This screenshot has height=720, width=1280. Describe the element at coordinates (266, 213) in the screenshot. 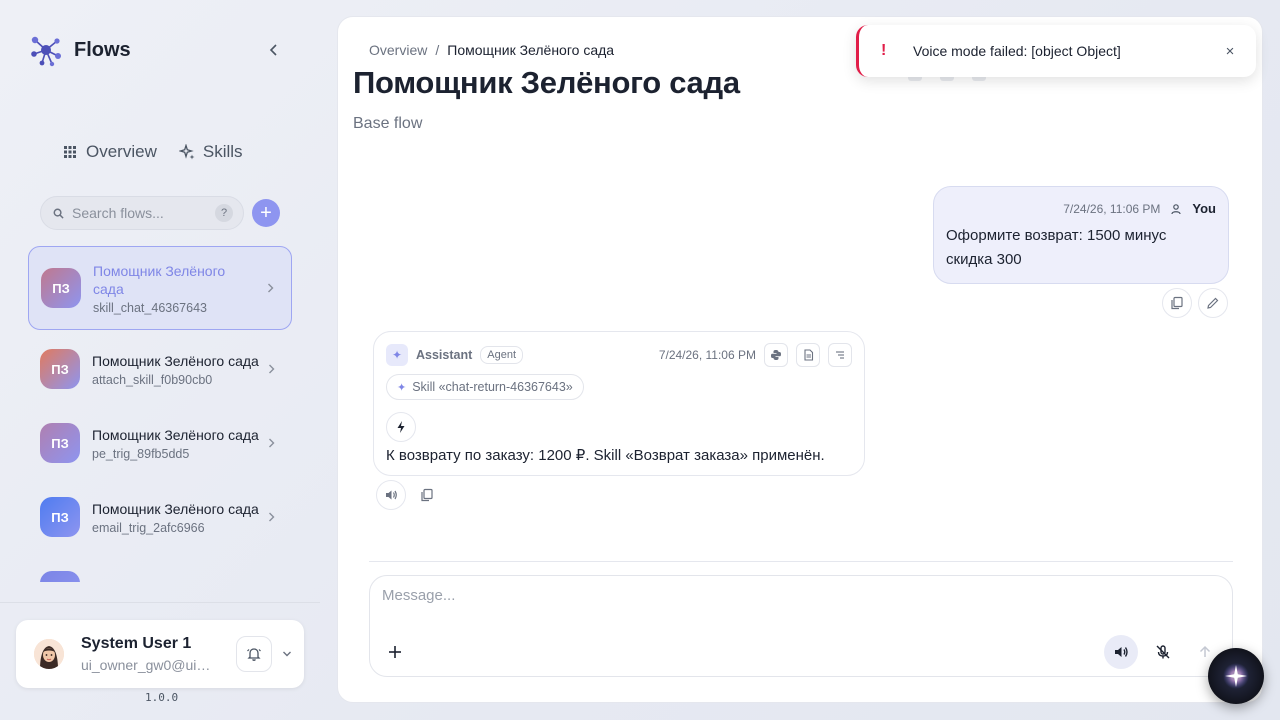

I see `add-flow-button: +` at that location.